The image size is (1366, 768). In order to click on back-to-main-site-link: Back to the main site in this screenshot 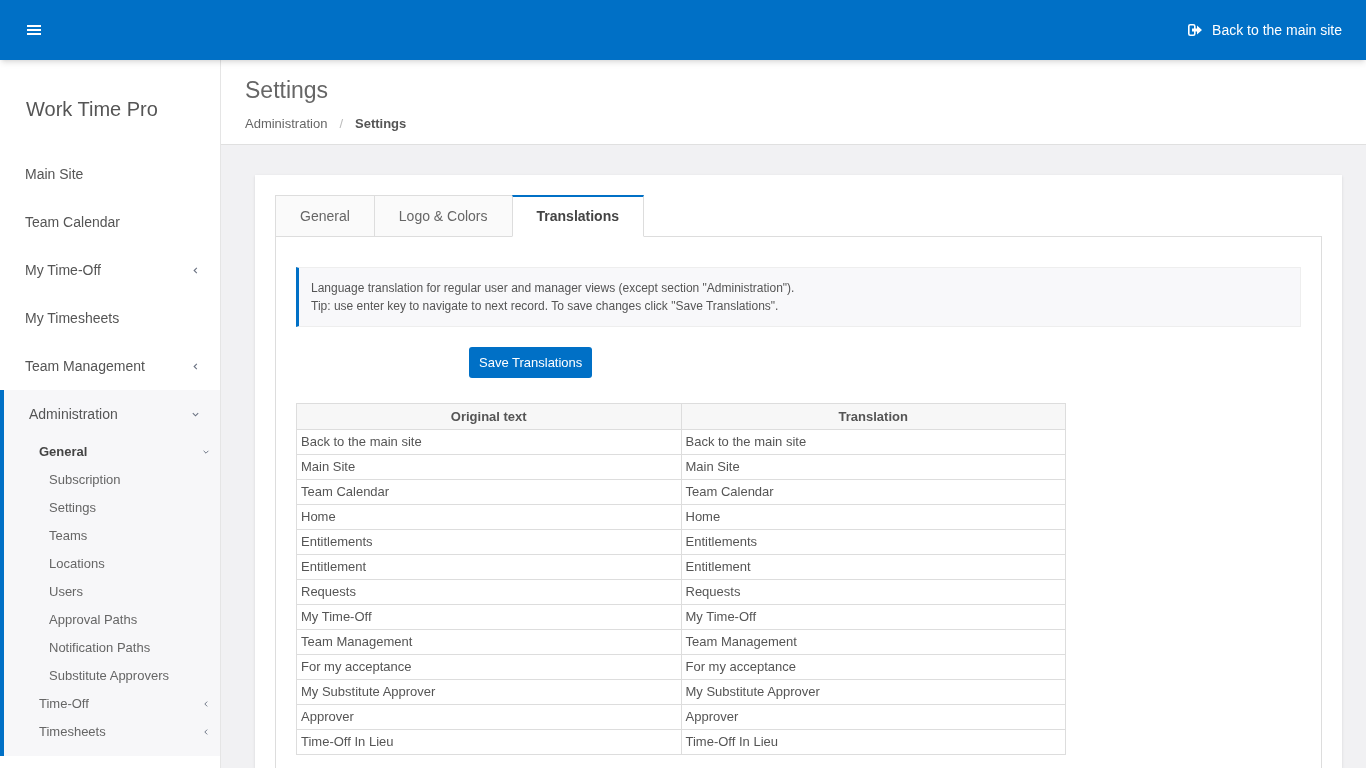, I will do `click(1265, 30)`.